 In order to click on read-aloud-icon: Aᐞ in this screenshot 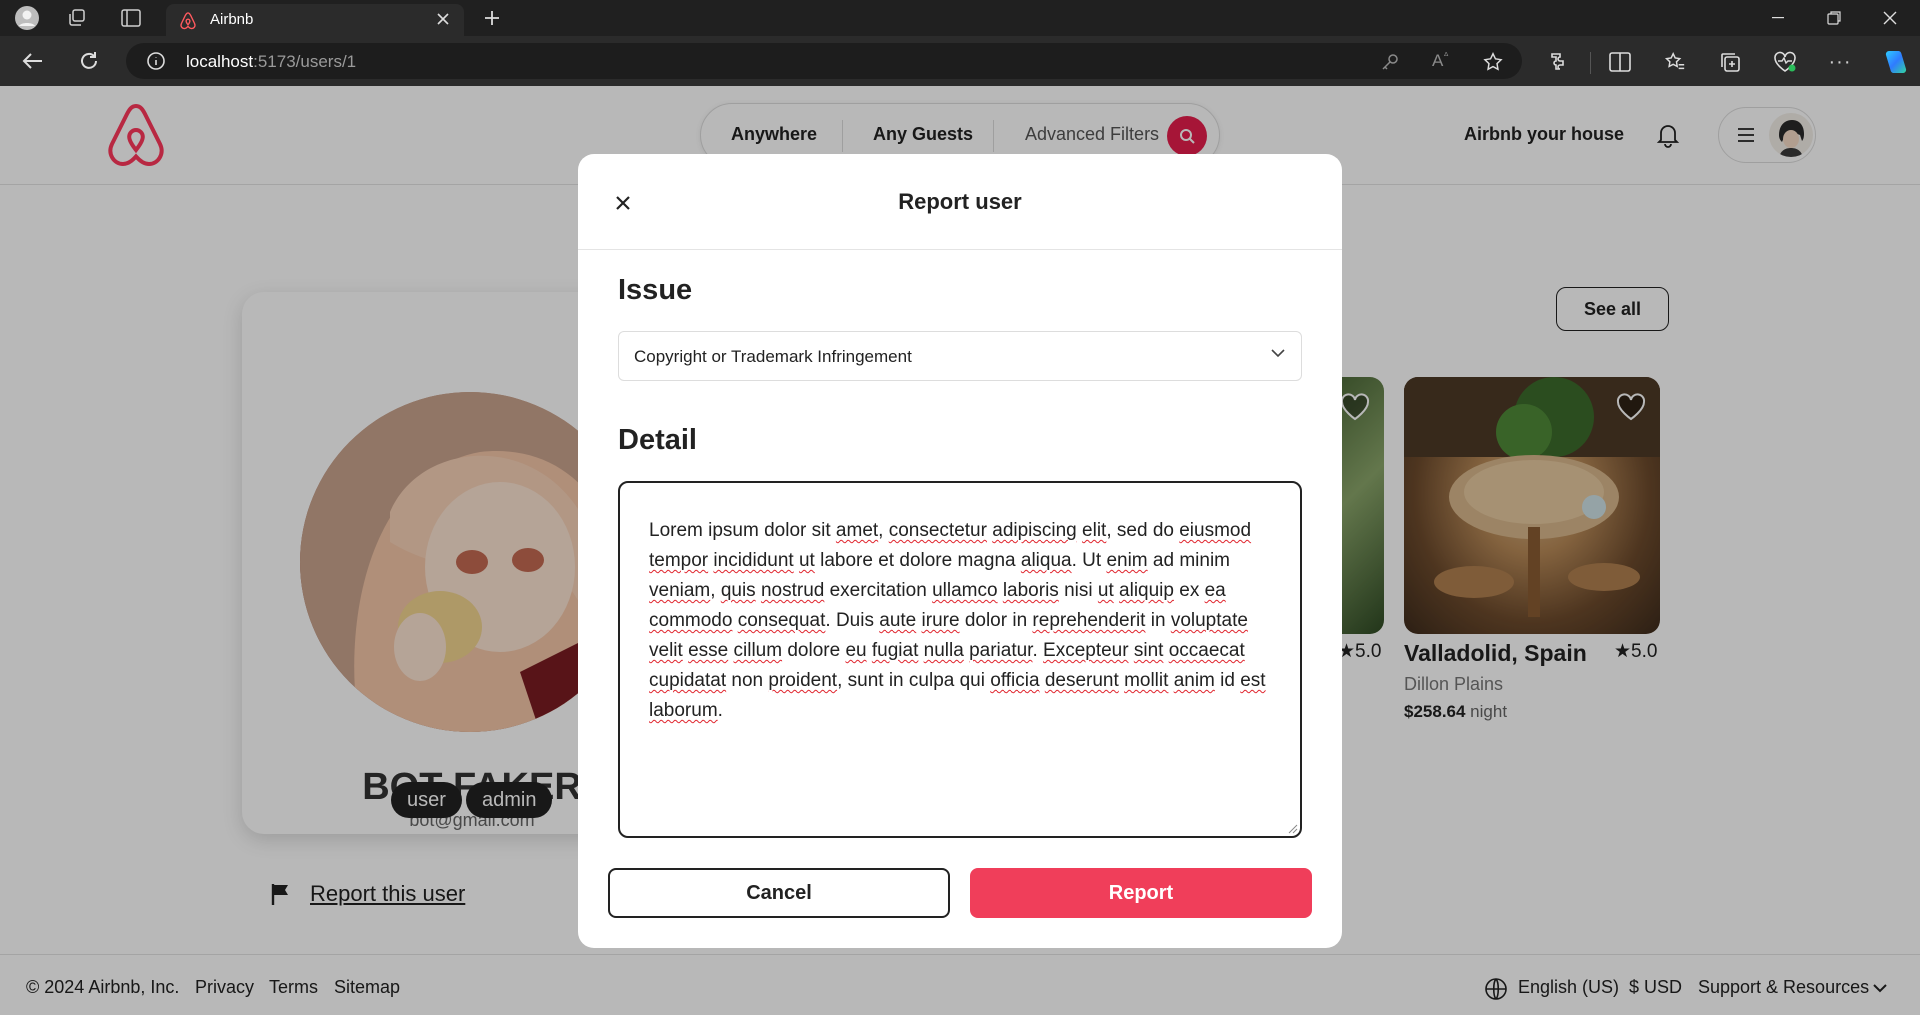, I will do `click(1440, 61)`.